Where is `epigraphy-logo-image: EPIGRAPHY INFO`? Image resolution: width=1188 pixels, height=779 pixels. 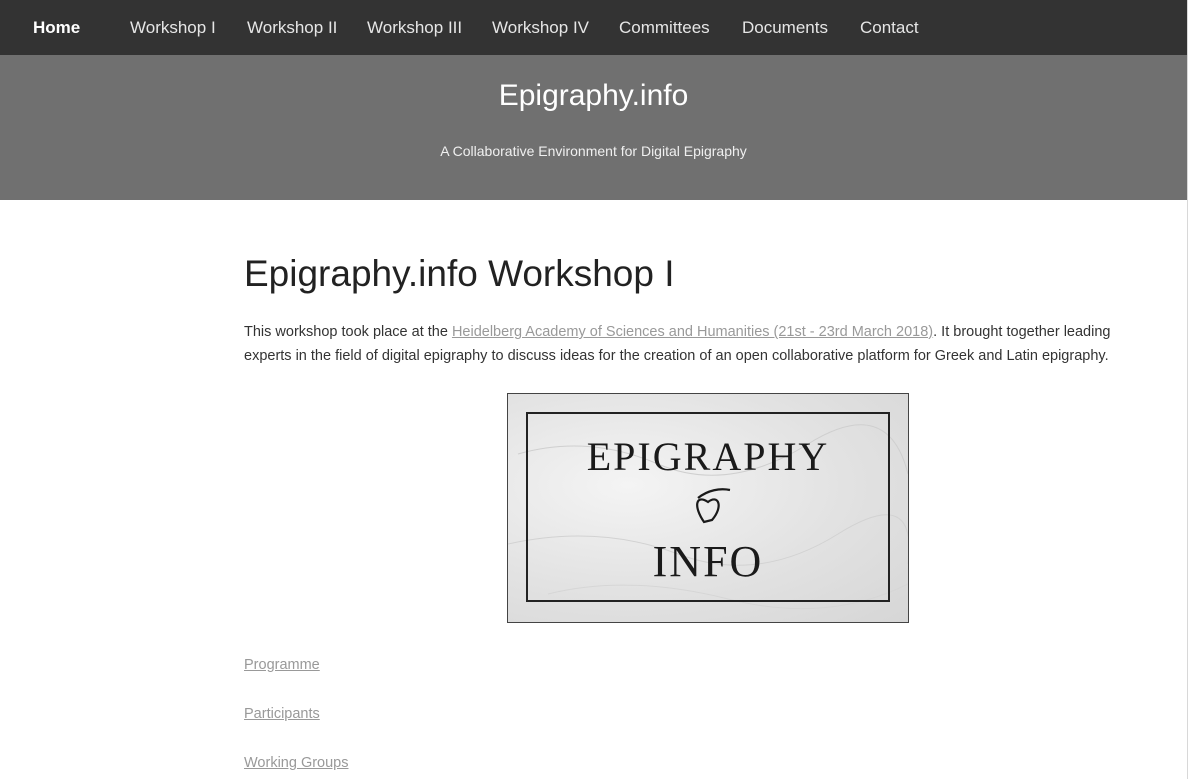
epigraphy-logo-image: EPIGRAPHY INFO is located at coordinates (708, 508).